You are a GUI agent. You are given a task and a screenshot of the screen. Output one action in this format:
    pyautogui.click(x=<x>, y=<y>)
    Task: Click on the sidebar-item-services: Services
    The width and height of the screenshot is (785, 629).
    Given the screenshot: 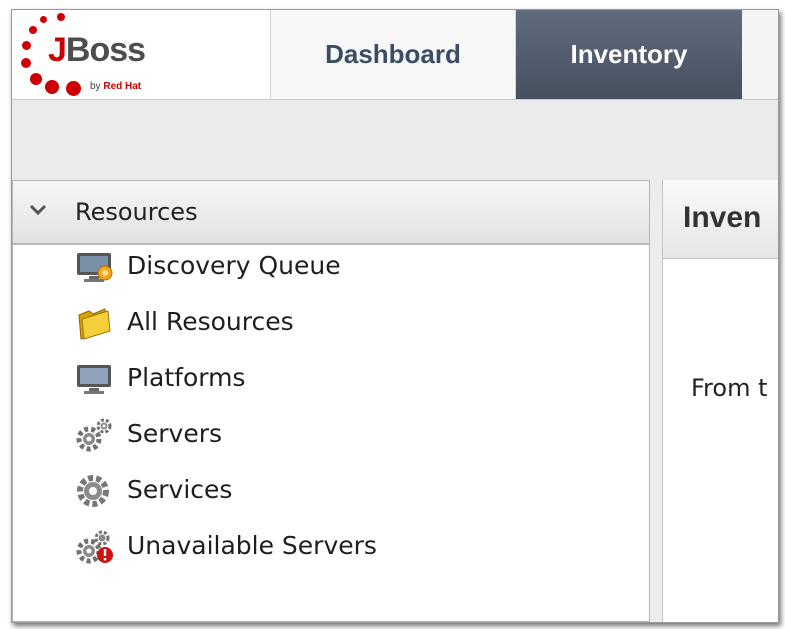 What is the action you would take?
    pyautogui.click(x=355, y=491)
    